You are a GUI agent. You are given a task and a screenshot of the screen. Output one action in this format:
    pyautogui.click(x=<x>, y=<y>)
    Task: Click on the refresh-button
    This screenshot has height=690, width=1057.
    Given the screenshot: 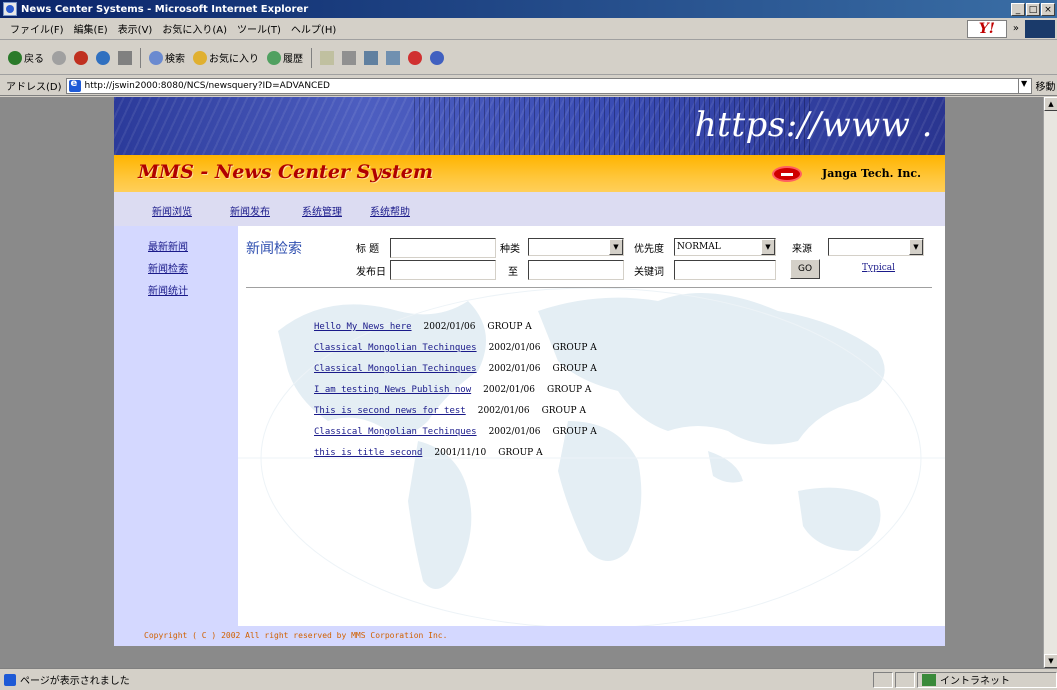 What is the action you would take?
    pyautogui.click(x=103, y=57)
    